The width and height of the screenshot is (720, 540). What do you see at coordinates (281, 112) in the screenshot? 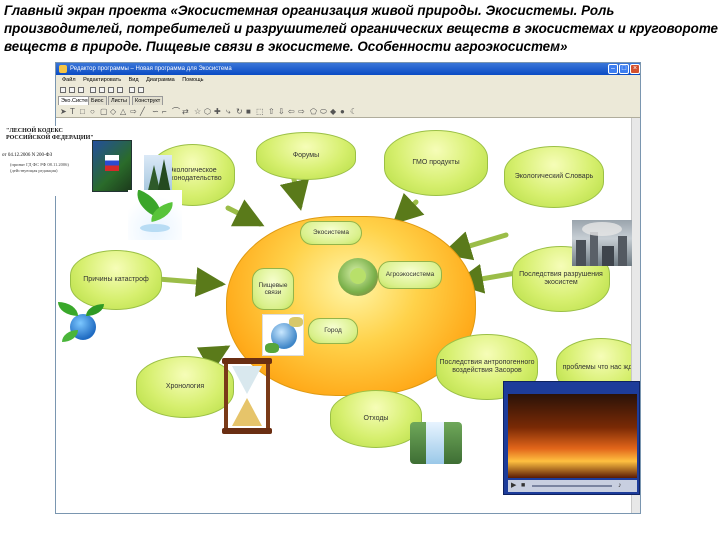
I see `arrow-down-icon: ⇩` at bounding box center [281, 112].